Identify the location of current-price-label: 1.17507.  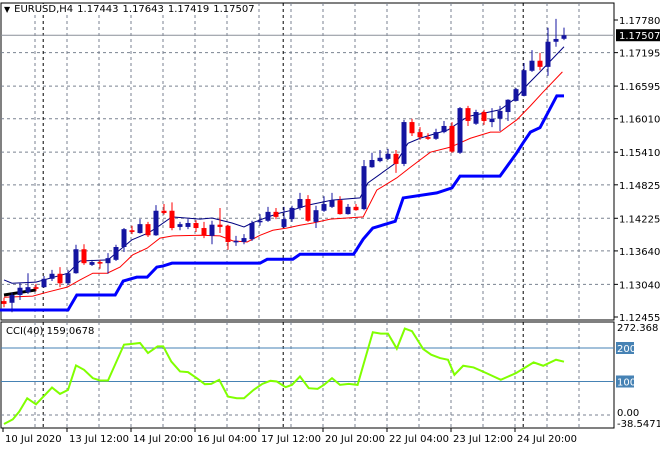
(639, 36).